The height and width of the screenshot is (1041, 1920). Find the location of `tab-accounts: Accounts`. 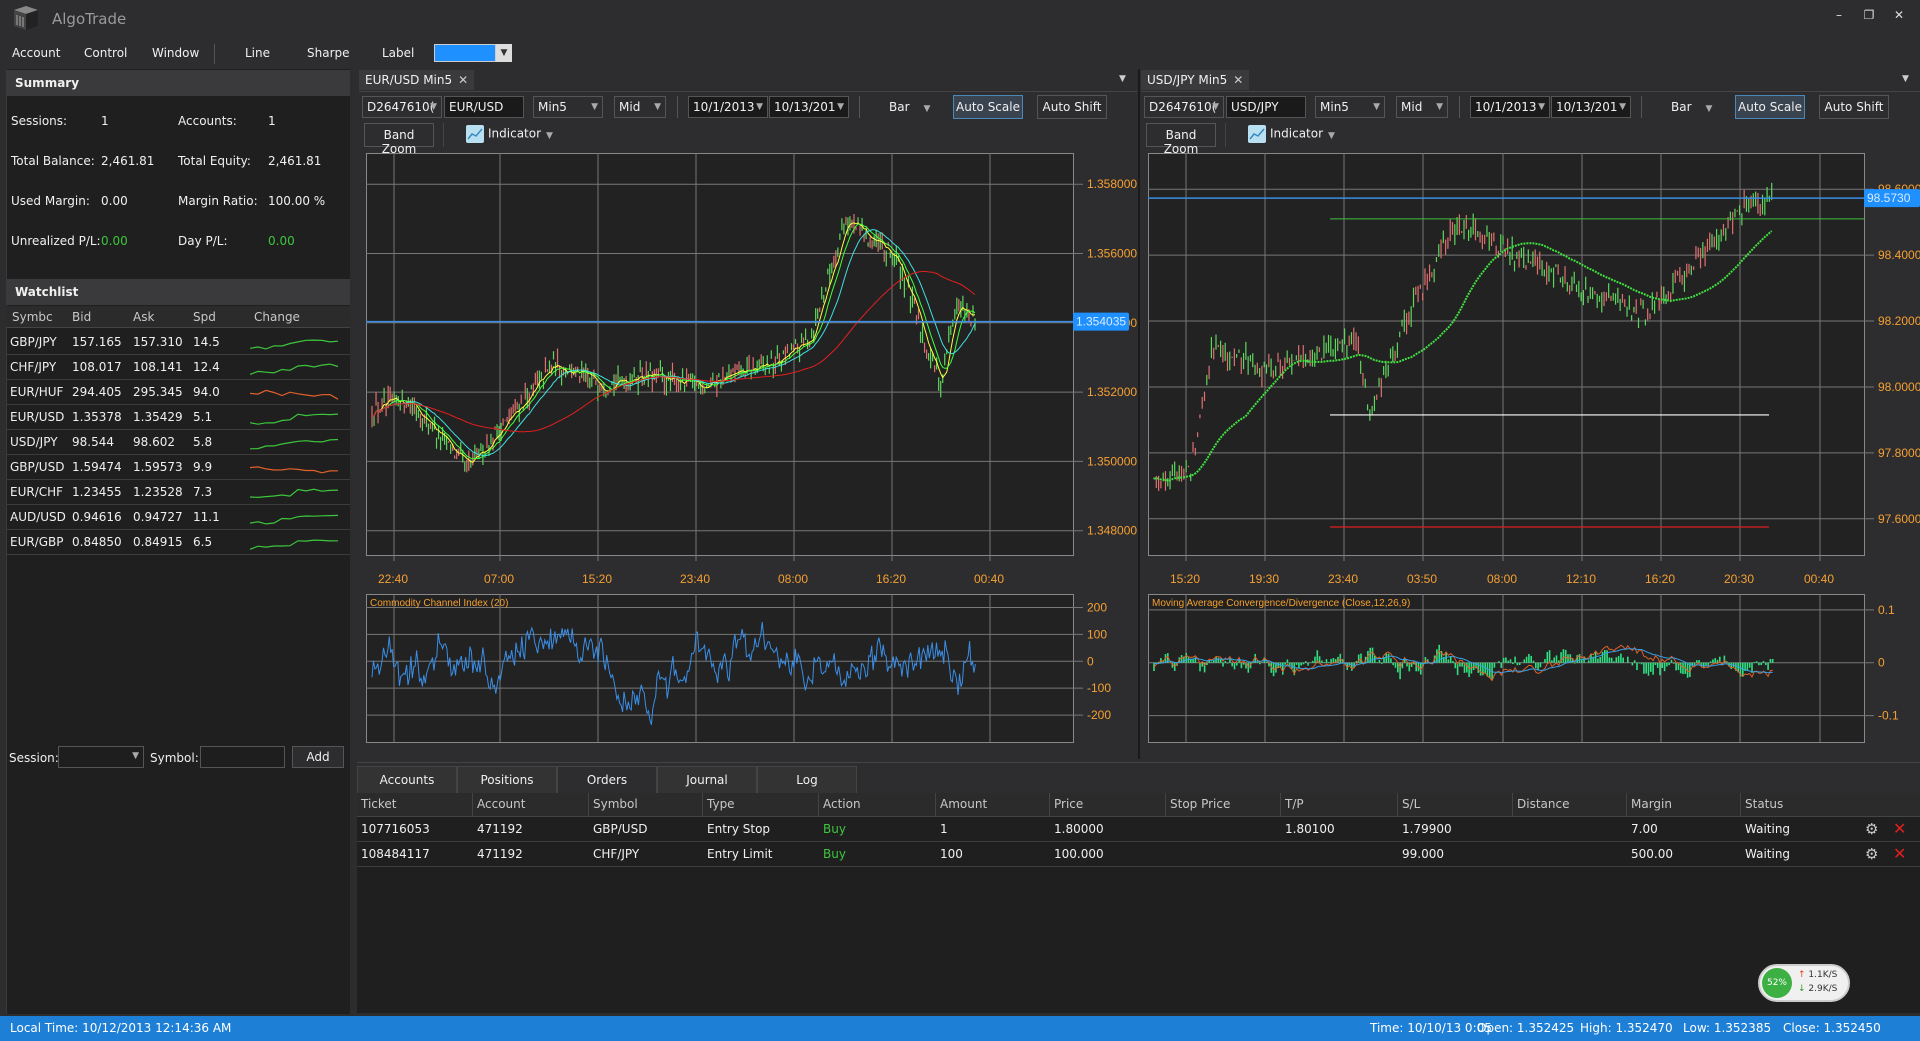

tab-accounts: Accounts is located at coordinates (407, 780).